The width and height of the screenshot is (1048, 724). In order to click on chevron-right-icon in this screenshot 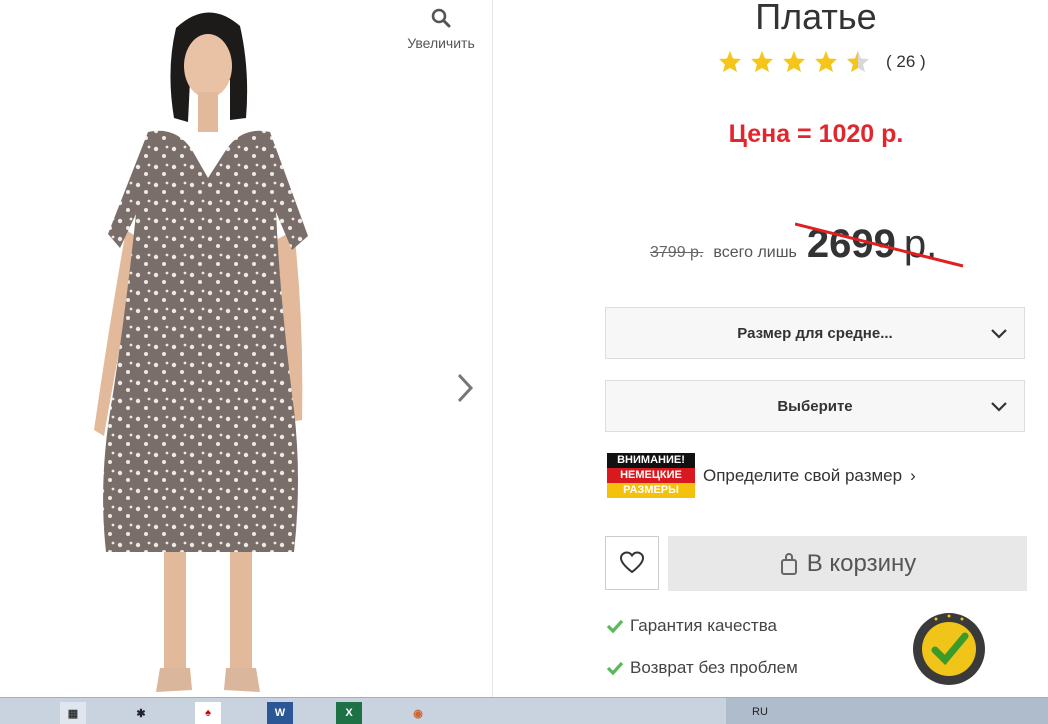, I will do `click(465, 388)`.